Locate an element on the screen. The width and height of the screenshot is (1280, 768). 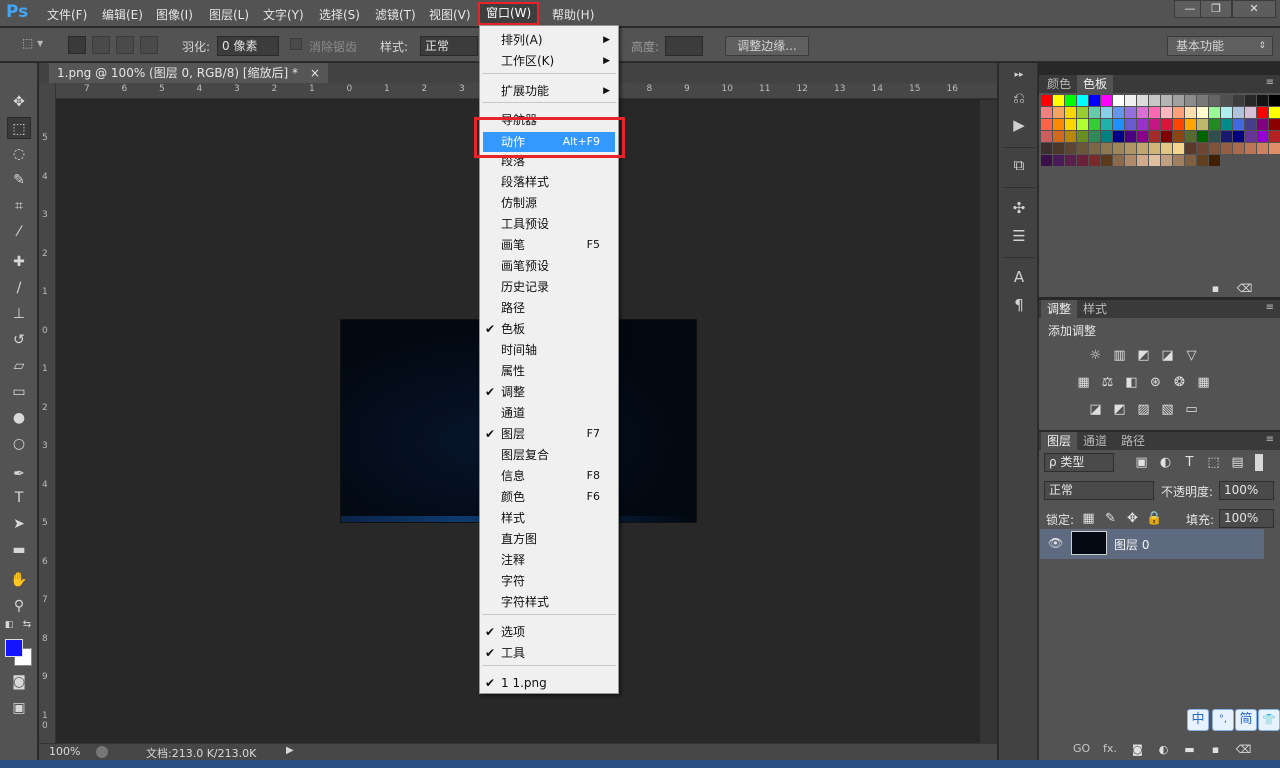
lock-transparent-icon: ▦ is located at coordinates (1088, 518).